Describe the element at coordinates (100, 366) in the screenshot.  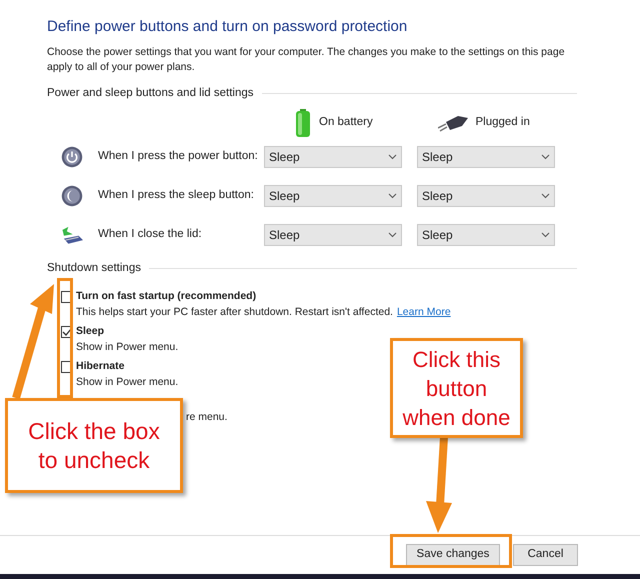
I see `option-label: Hibernate` at that location.